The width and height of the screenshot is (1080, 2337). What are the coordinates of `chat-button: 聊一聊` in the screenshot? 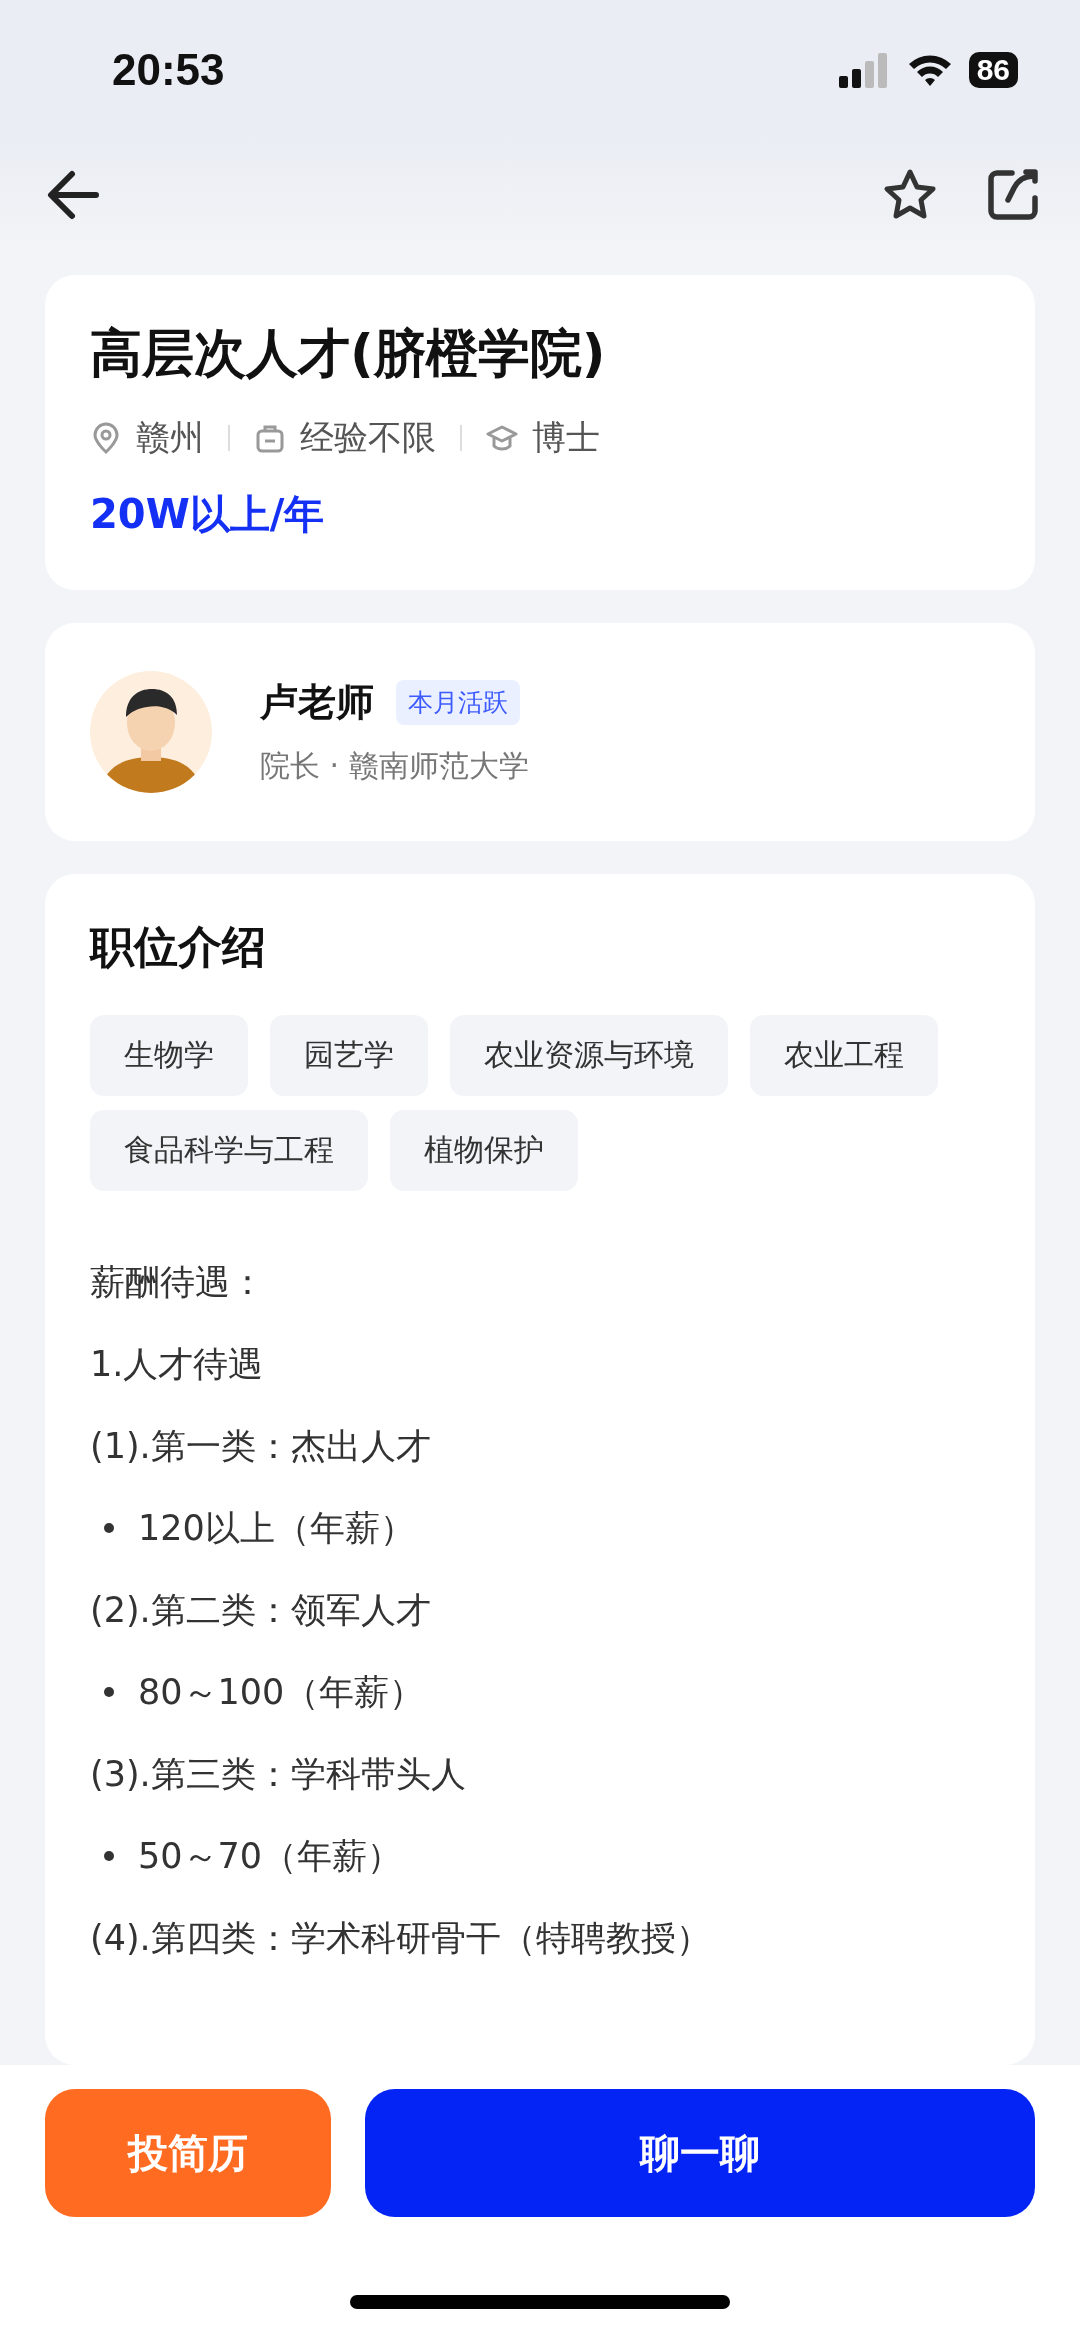 It's located at (700, 2153).